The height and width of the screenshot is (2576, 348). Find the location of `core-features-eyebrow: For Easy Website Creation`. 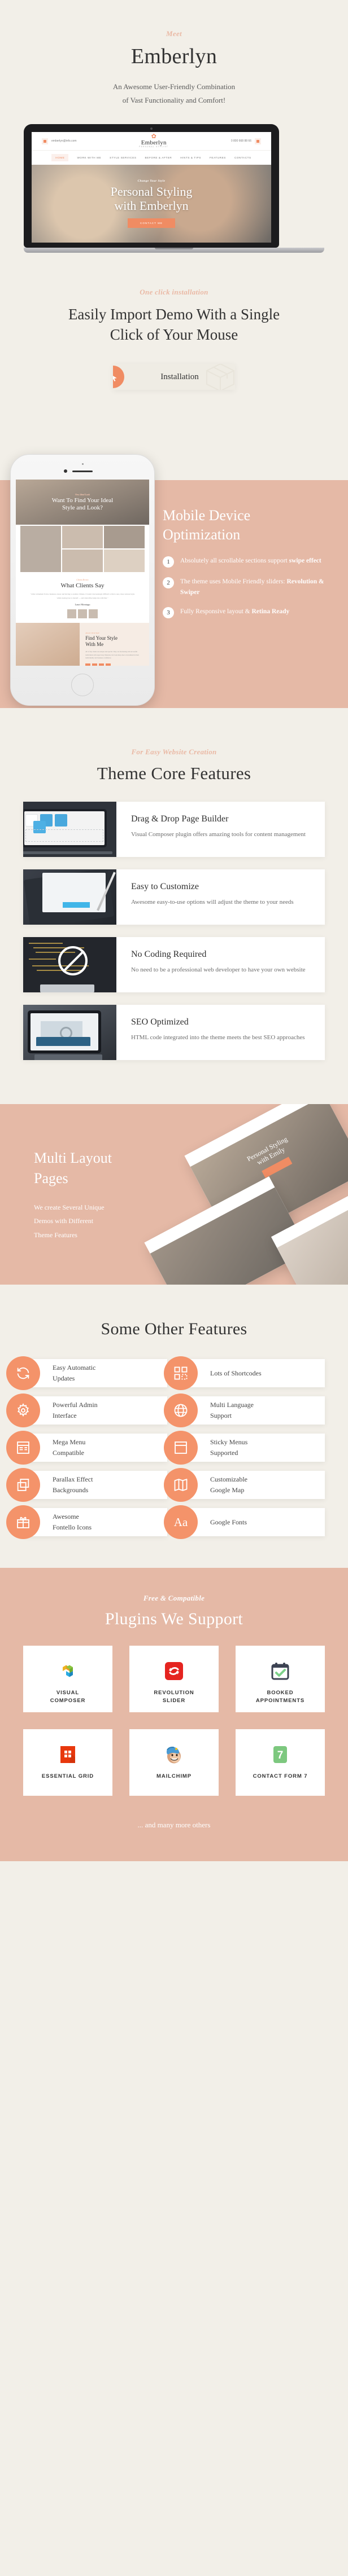

core-features-eyebrow: For Easy Website Creation is located at coordinates (174, 752).